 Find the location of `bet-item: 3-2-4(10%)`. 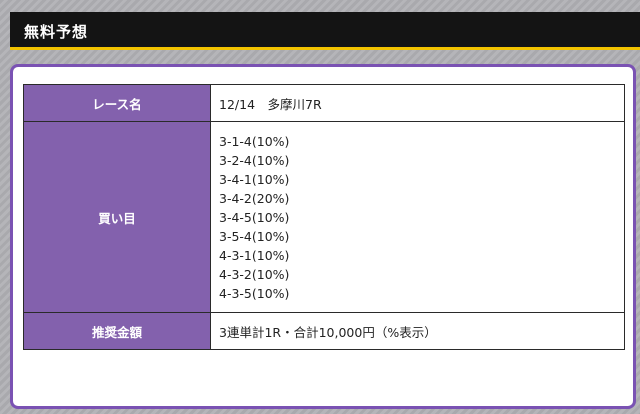

bet-item: 3-2-4(10%) is located at coordinates (254, 160).